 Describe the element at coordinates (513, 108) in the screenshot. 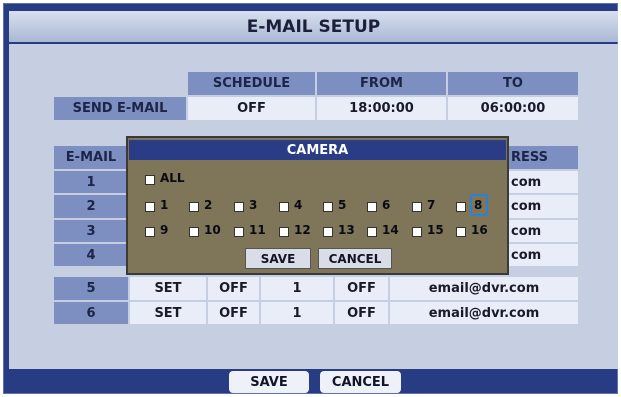

I see `to-time-value: 06:00:00` at that location.